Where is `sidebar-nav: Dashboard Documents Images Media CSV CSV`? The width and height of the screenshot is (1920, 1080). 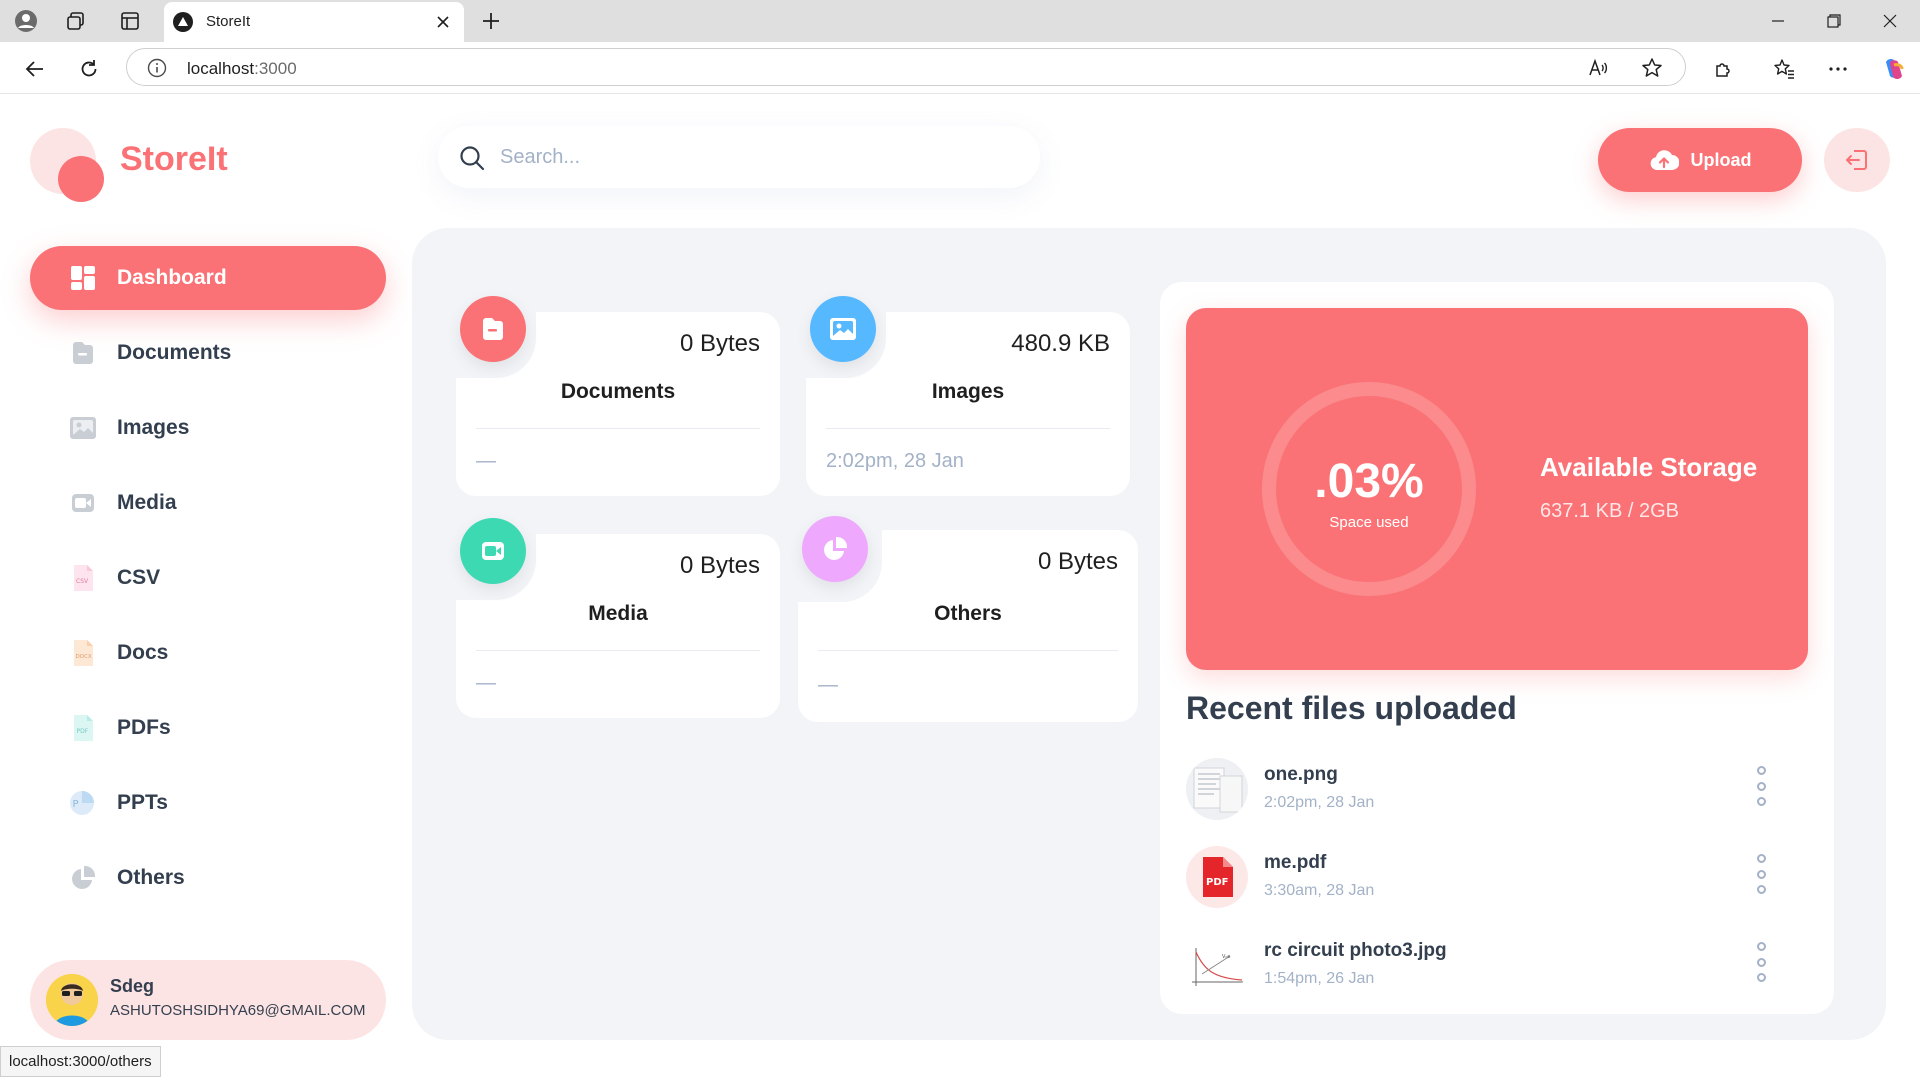 sidebar-nav: Dashboard Documents Images Media CSV CSV is located at coordinates (208, 583).